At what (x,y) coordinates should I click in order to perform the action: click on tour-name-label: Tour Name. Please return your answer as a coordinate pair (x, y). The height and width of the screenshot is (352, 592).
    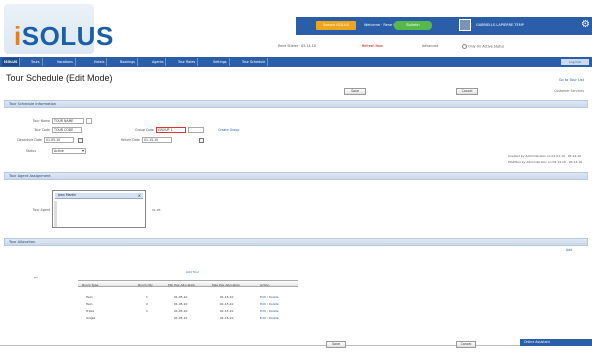
    Looking at the image, I should click on (41, 121).